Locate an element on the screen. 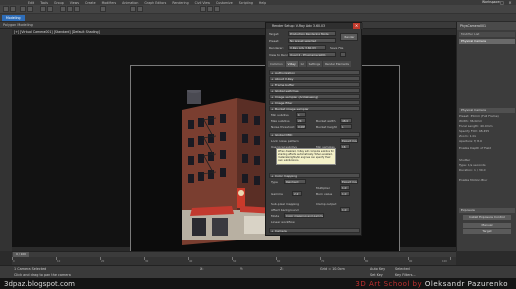 The height and width of the screenshot is (289, 516). selected-dropdown: Selected is located at coordinates (402, 269).